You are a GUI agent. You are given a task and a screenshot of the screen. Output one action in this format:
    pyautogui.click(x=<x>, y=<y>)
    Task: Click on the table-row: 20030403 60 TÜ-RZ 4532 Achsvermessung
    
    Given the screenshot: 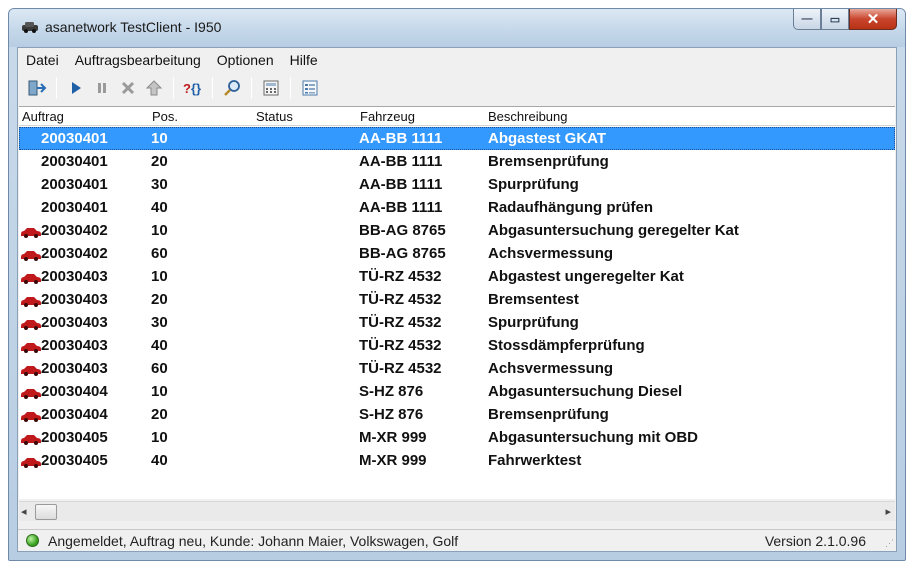 What is the action you would take?
    pyautogui.click(x=457, y=368)
    